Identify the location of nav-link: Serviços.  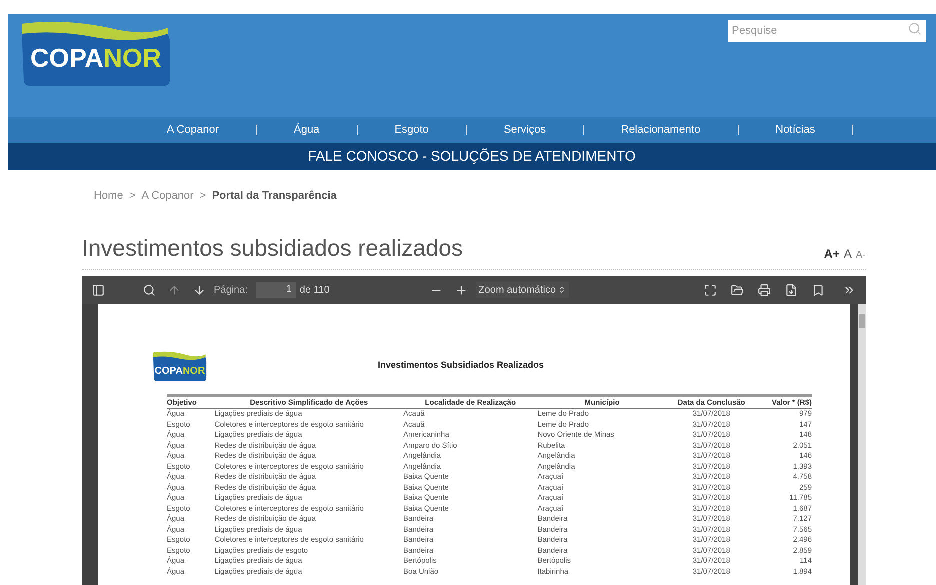
(525, 130).